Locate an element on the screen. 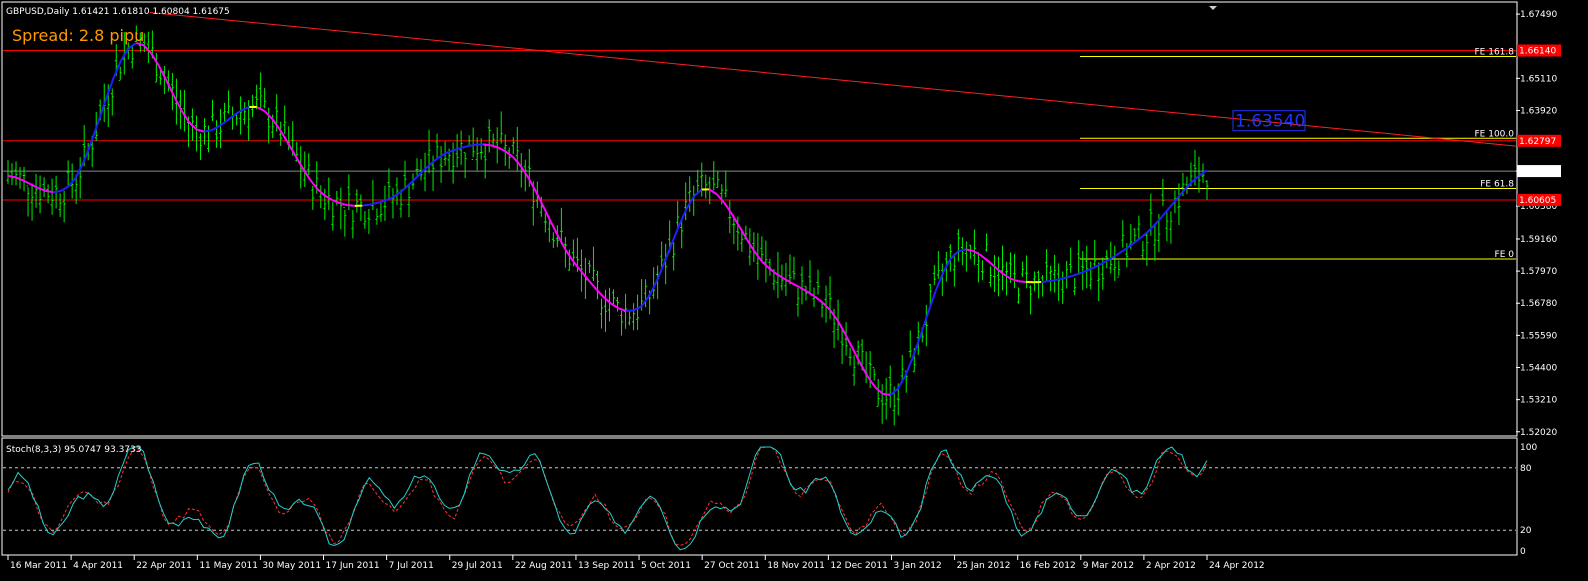  stochastic-level-label: 100 is located at coordinates (1528, 448).